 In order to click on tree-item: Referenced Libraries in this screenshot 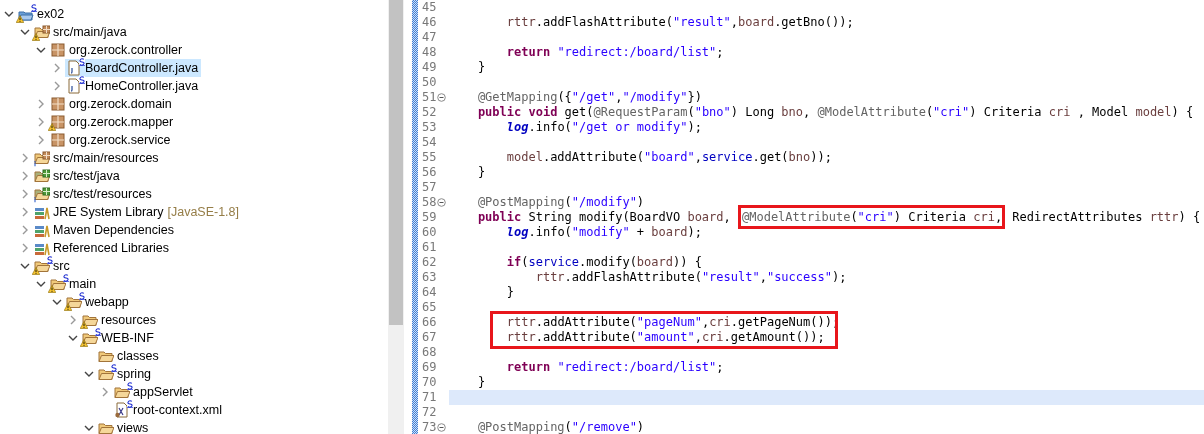, I will do `click(103, 248)`.